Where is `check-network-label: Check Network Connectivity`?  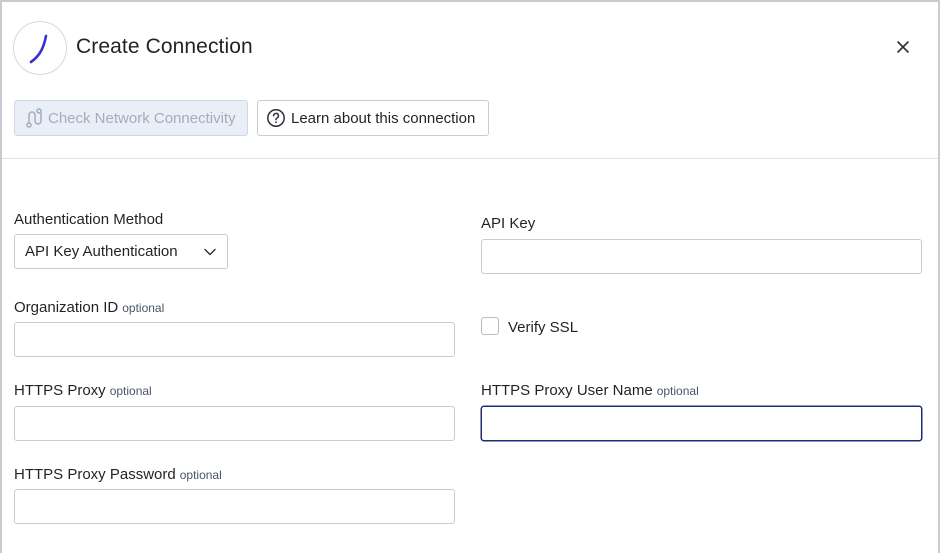
check-network-label: Check Network Connectivity is located at coordinates (142, 118).